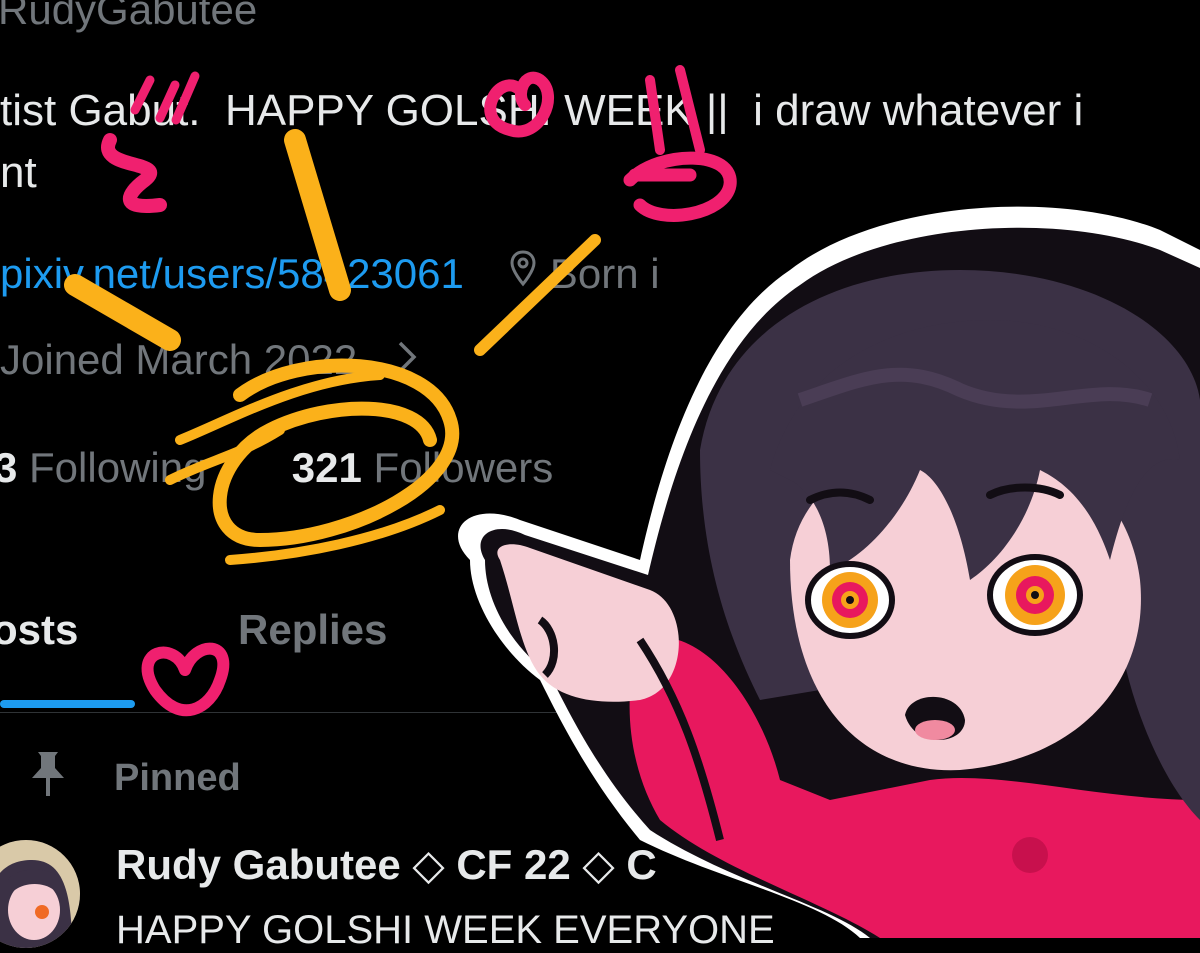 The height and width of the screenshot is (953, 1200). I want to click on profile-tabs: osts Replies, so click(600, 655).